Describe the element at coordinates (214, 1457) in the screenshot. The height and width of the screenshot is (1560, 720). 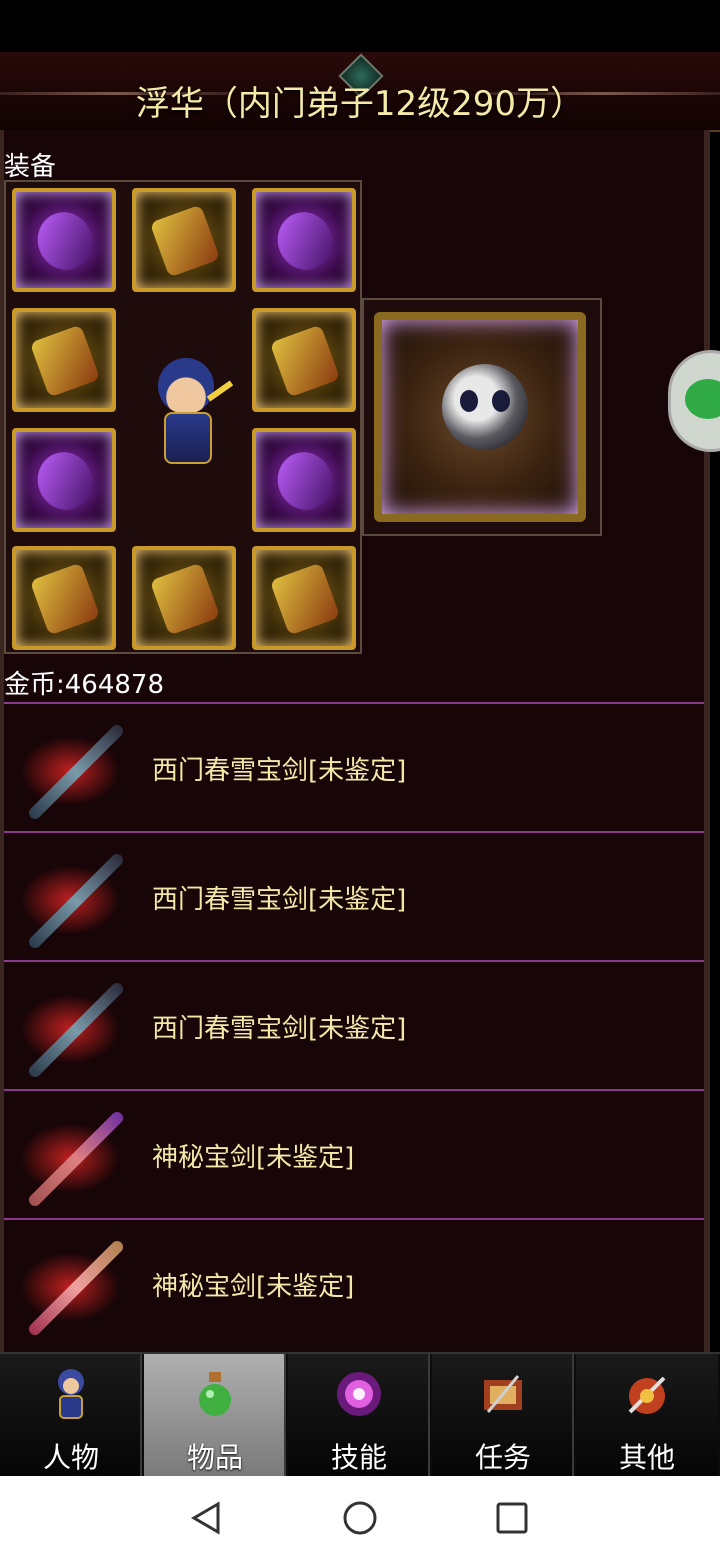
I see `tab-items-label: 物品` at that location.